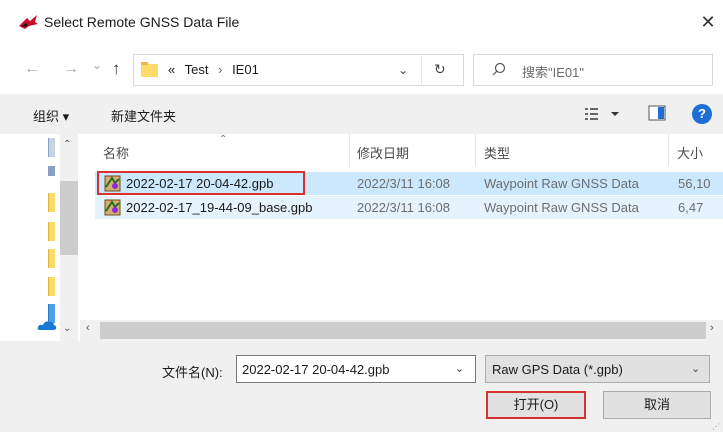 Image resolution: width=723 pixels, height=432 pixels. Describe the element at coordinates (690, 152) in the screenshot. I see `column-header-size: 大小` at that location.